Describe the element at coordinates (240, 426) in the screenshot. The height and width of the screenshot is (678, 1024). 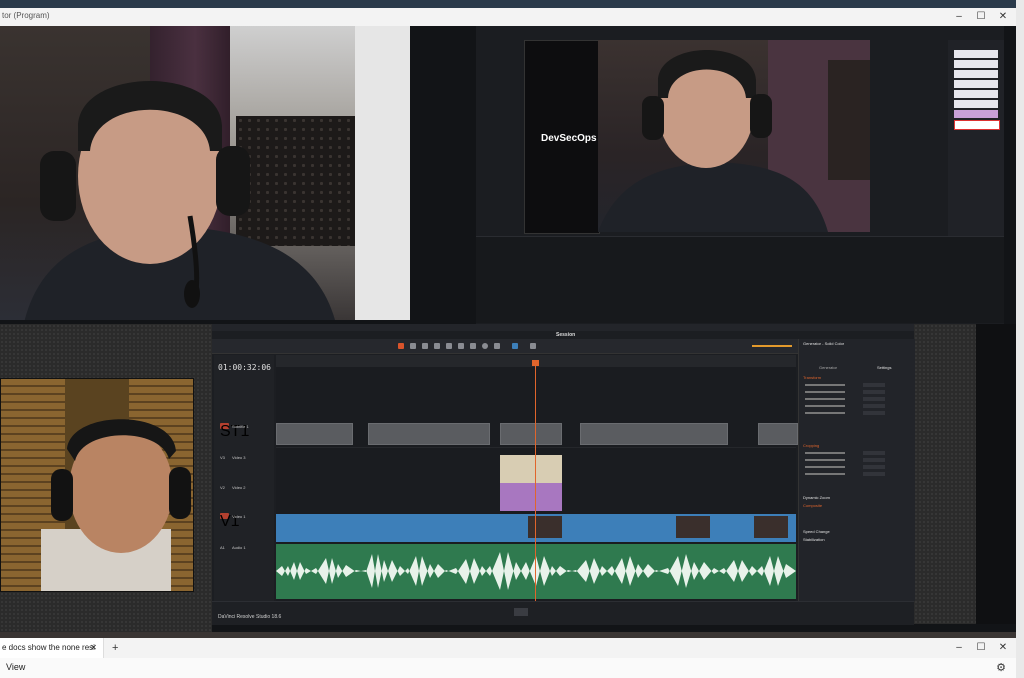
I see `track-name: Subtitle 1` at that location.